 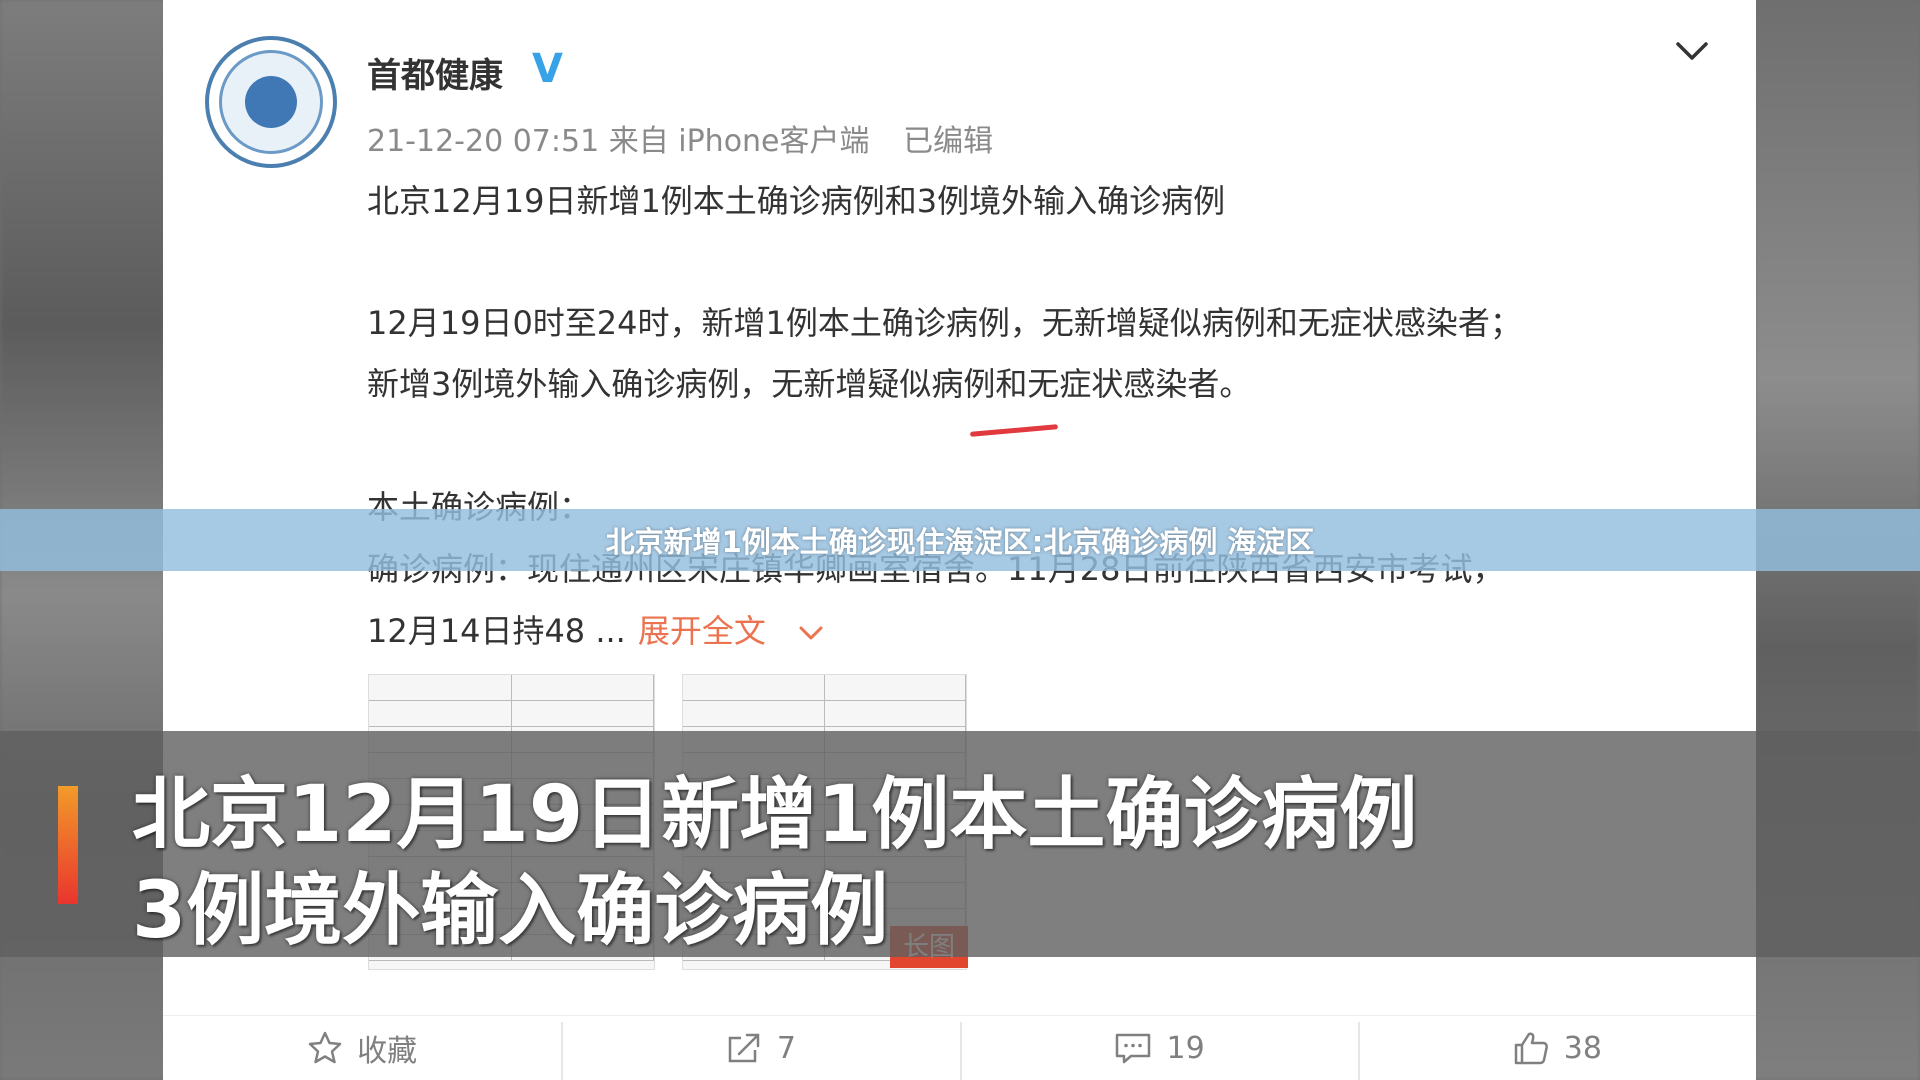 What do you see at coordinates (948, 141) in the screenshot?
I see `edited-label: 已编辑` at bounding box center [948, 141].